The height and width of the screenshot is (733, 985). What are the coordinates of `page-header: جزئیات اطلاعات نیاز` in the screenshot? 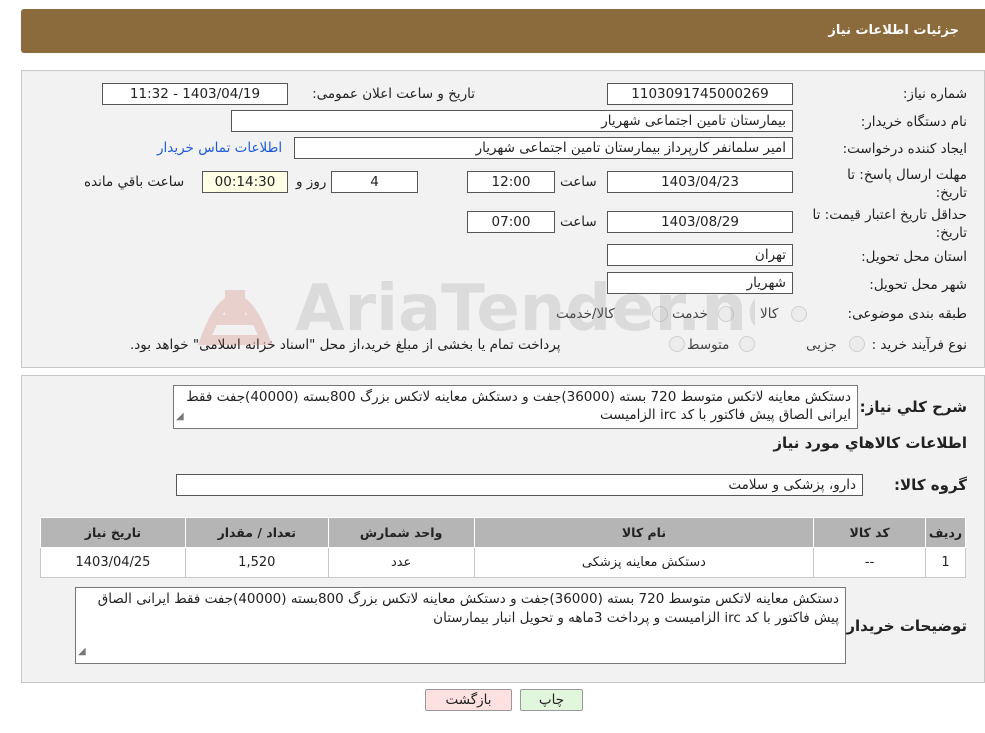 It's located at (503, 31).